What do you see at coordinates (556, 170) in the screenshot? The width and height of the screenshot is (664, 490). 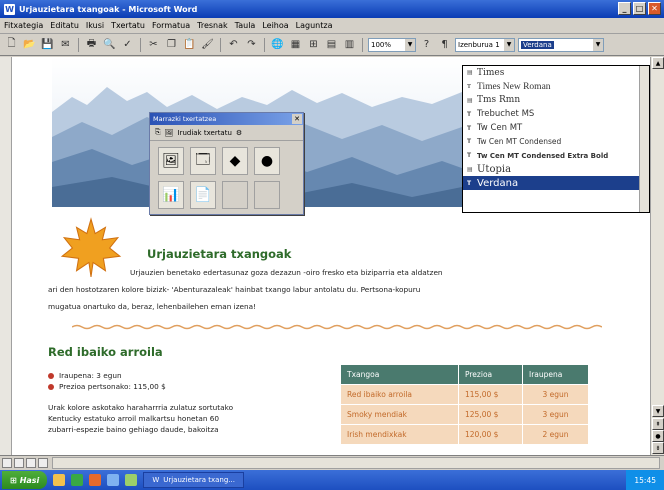 I see `font-option: ▤ Utopia` at bounding box center [556, 170].